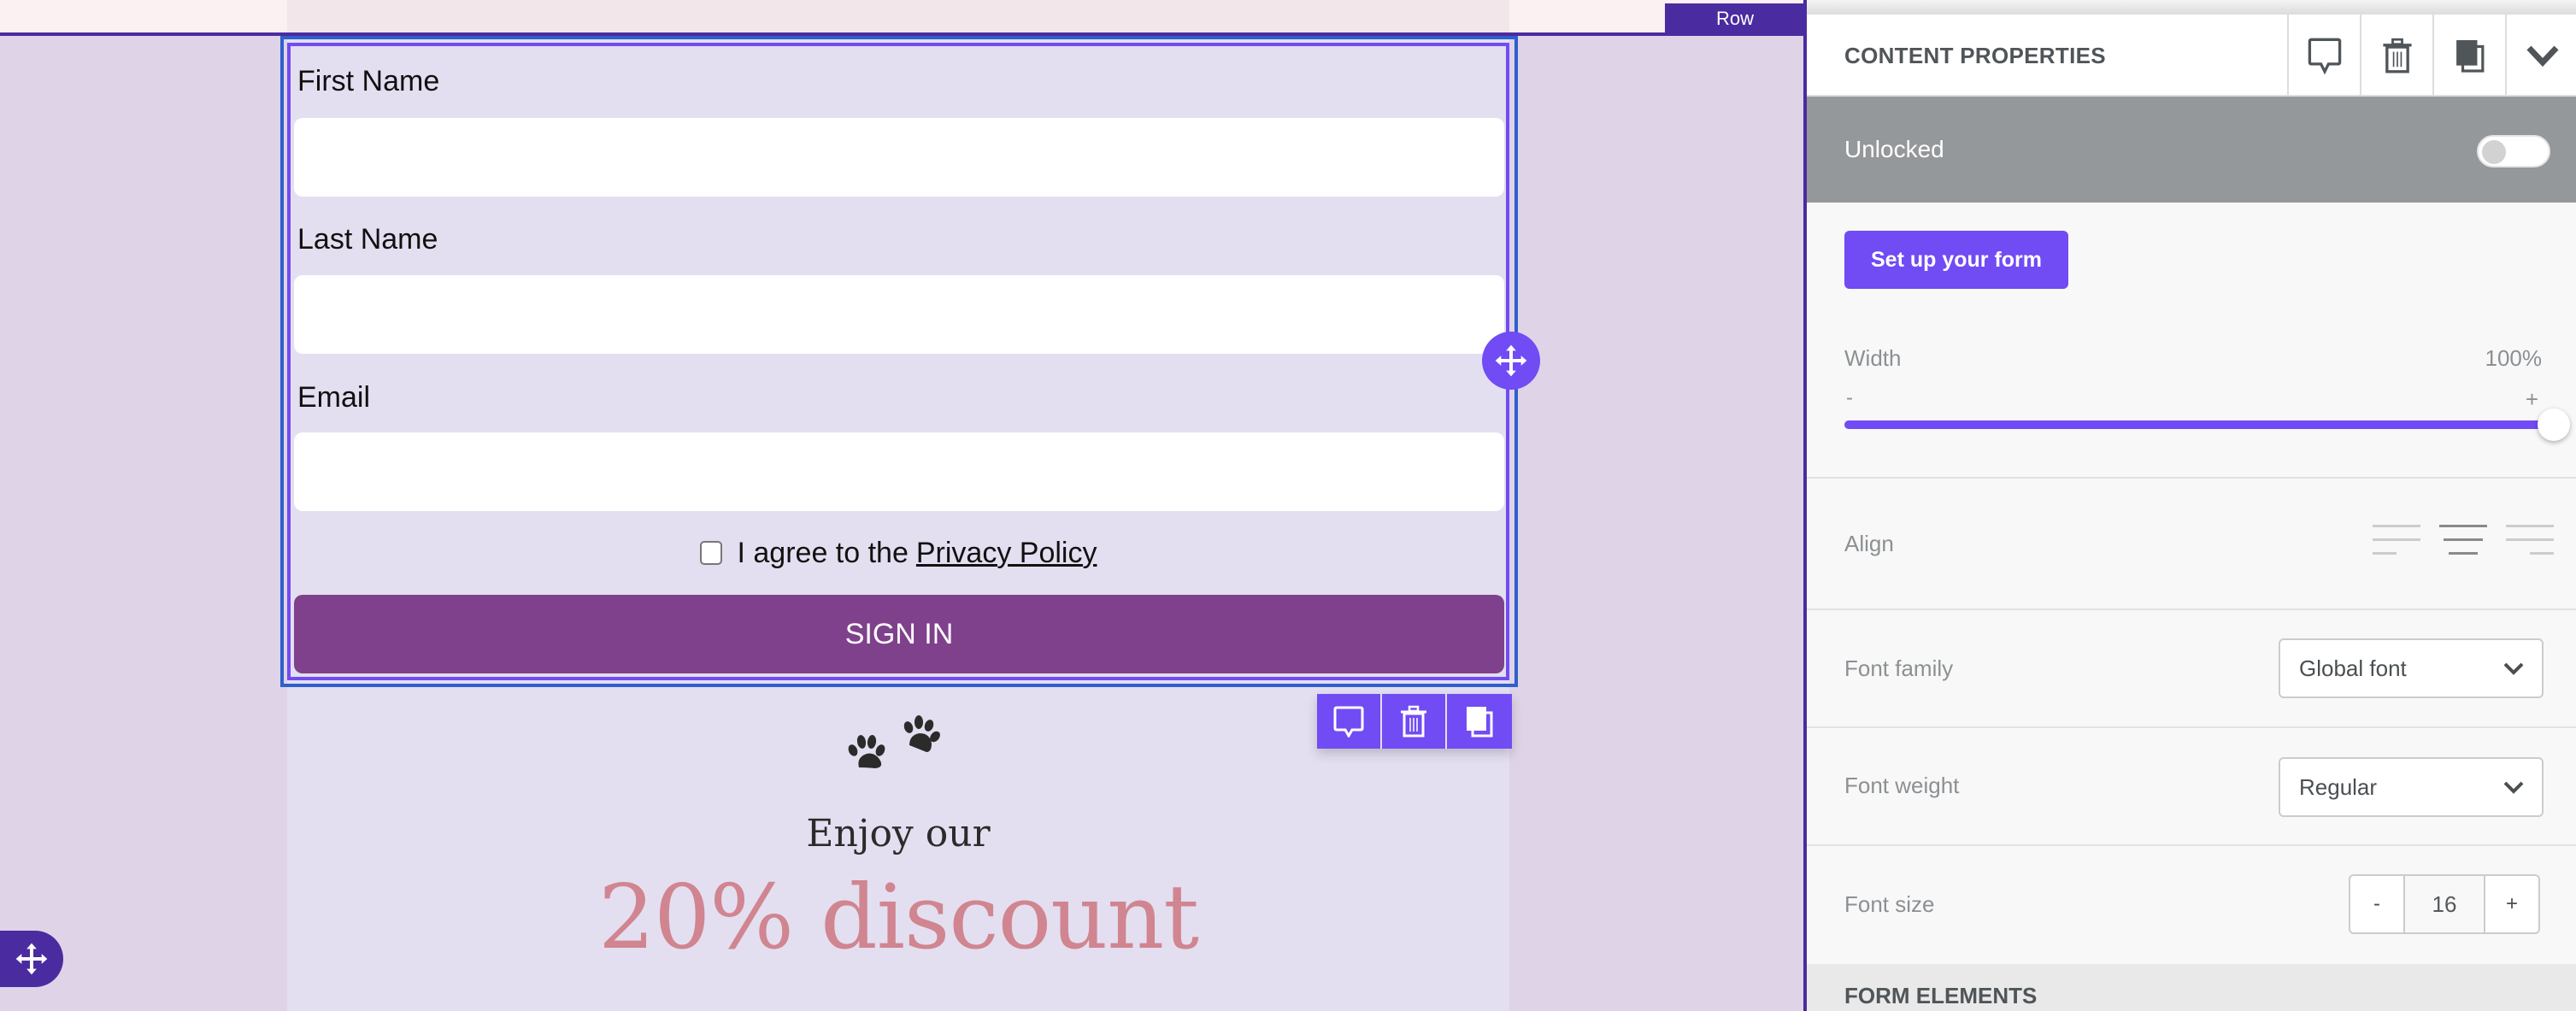  I want to click on sign-in-button: SIGN IN, so click(899, 634).